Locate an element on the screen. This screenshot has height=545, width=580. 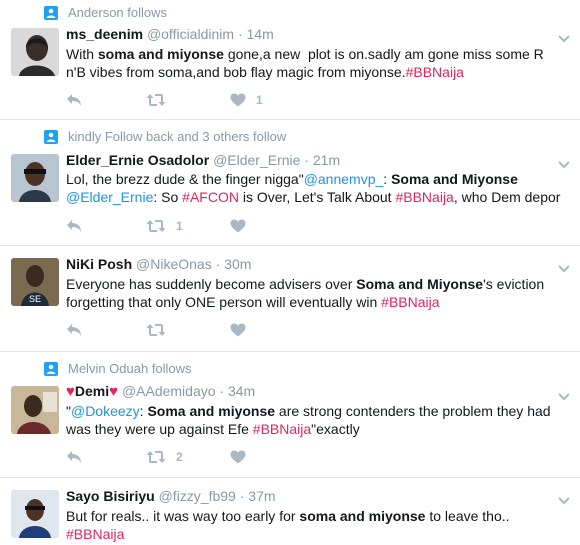
retweet-button: 2 is located at coordinates (188, 457).